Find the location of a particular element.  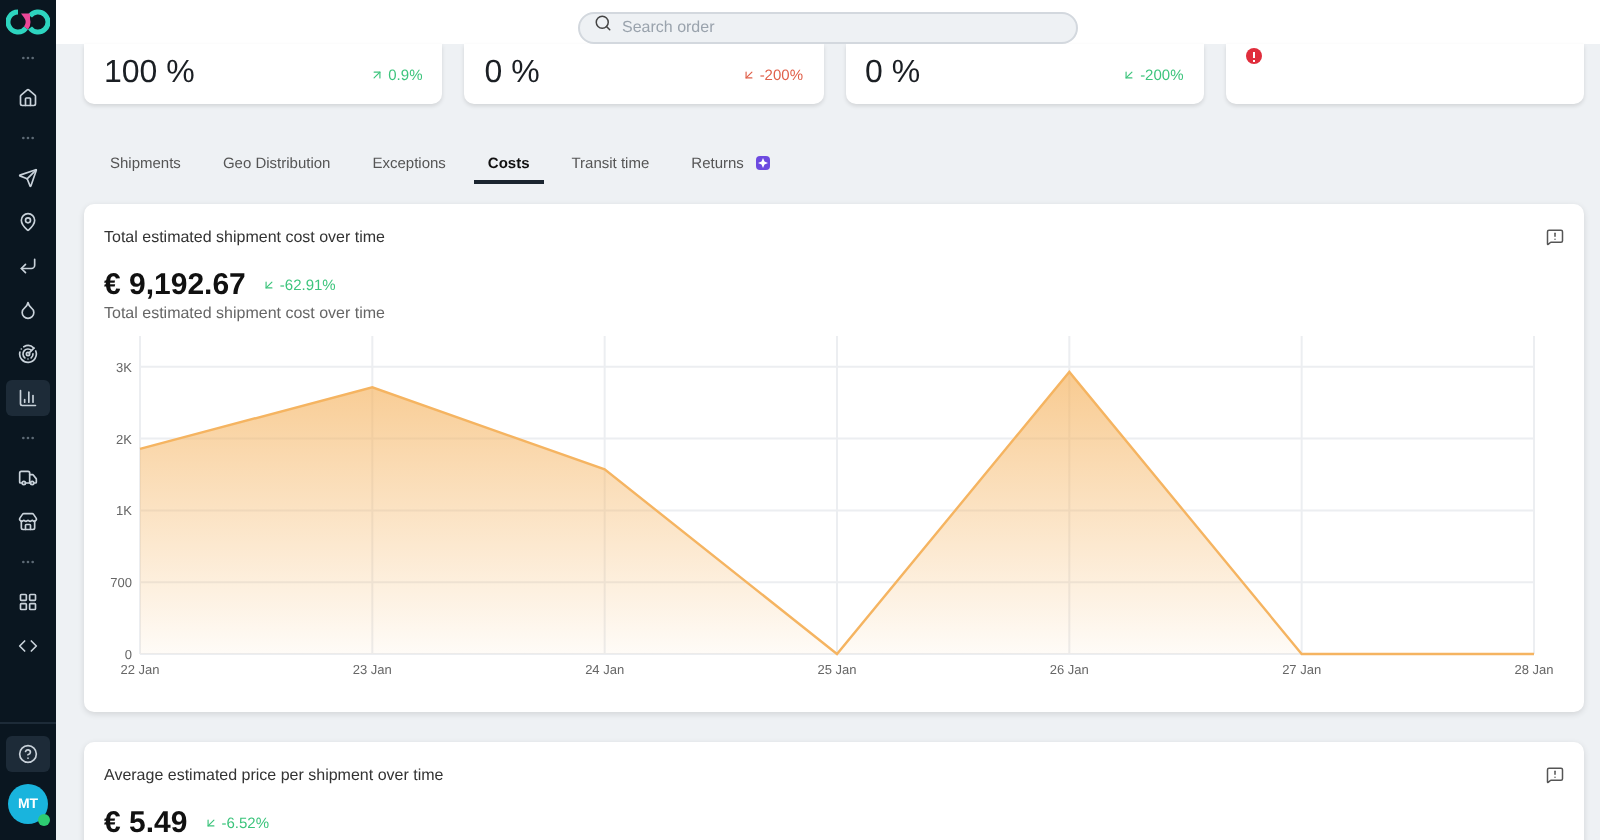

help-icon is located at coordinates (28, 754).